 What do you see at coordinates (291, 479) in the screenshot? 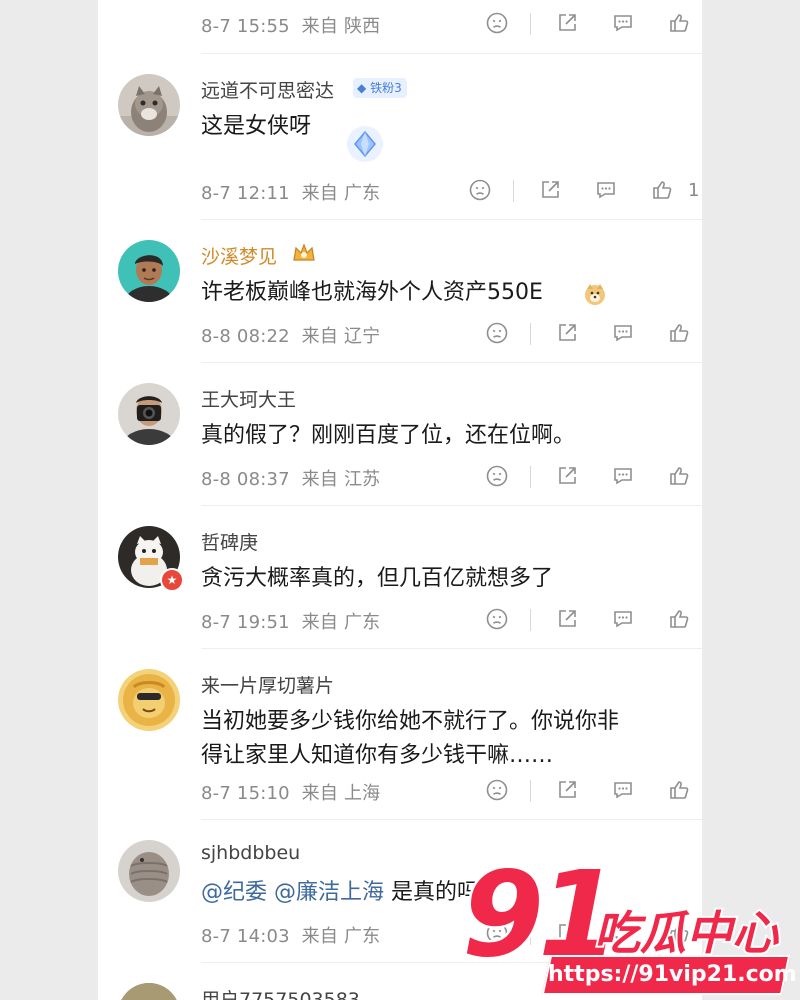
I see `comment-meta: 8-8 08:37 来自 江苏` at bounding box center [291, 479].